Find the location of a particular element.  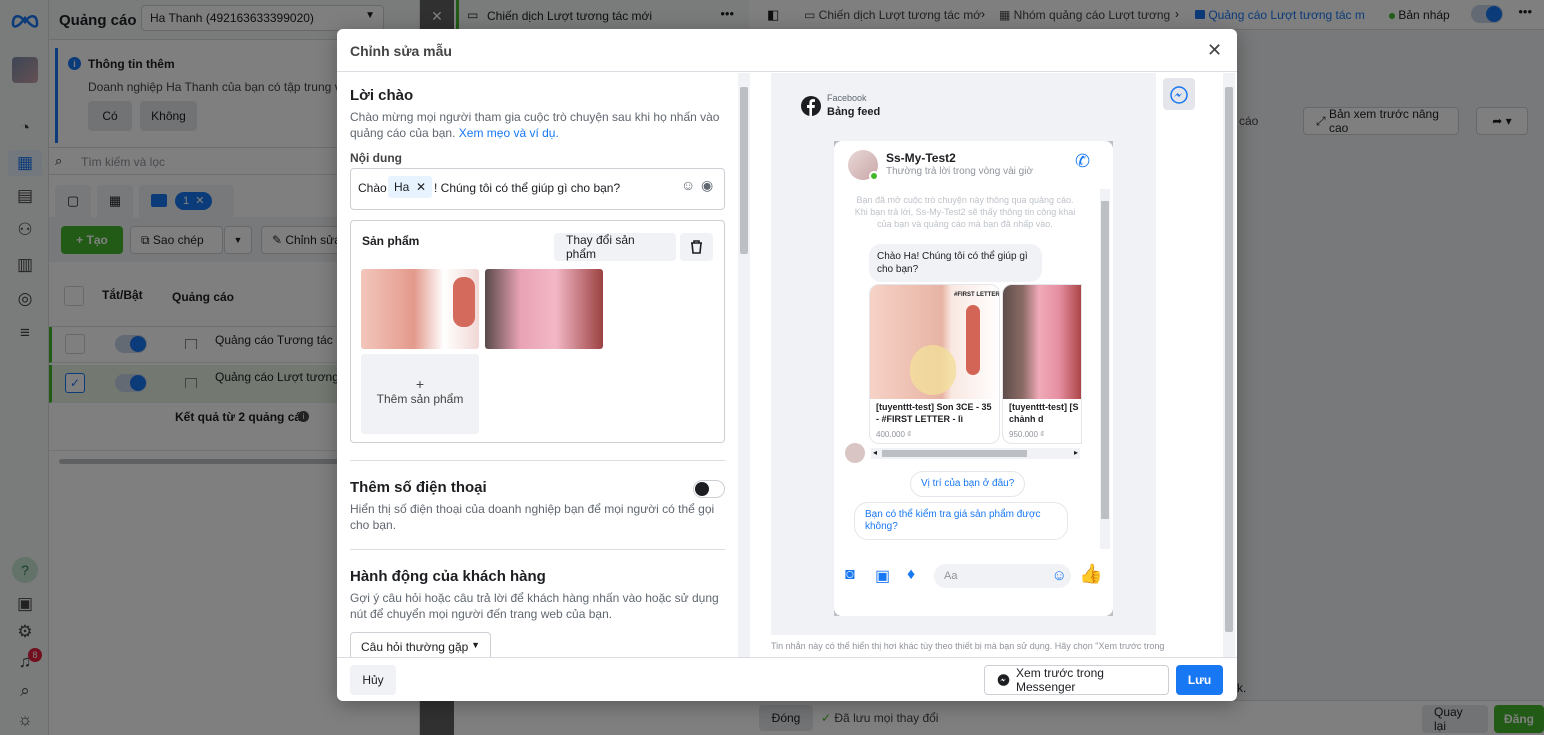

faq-select: Câu hỏi thường gặp ▼ is located at coordinates (420, 644).